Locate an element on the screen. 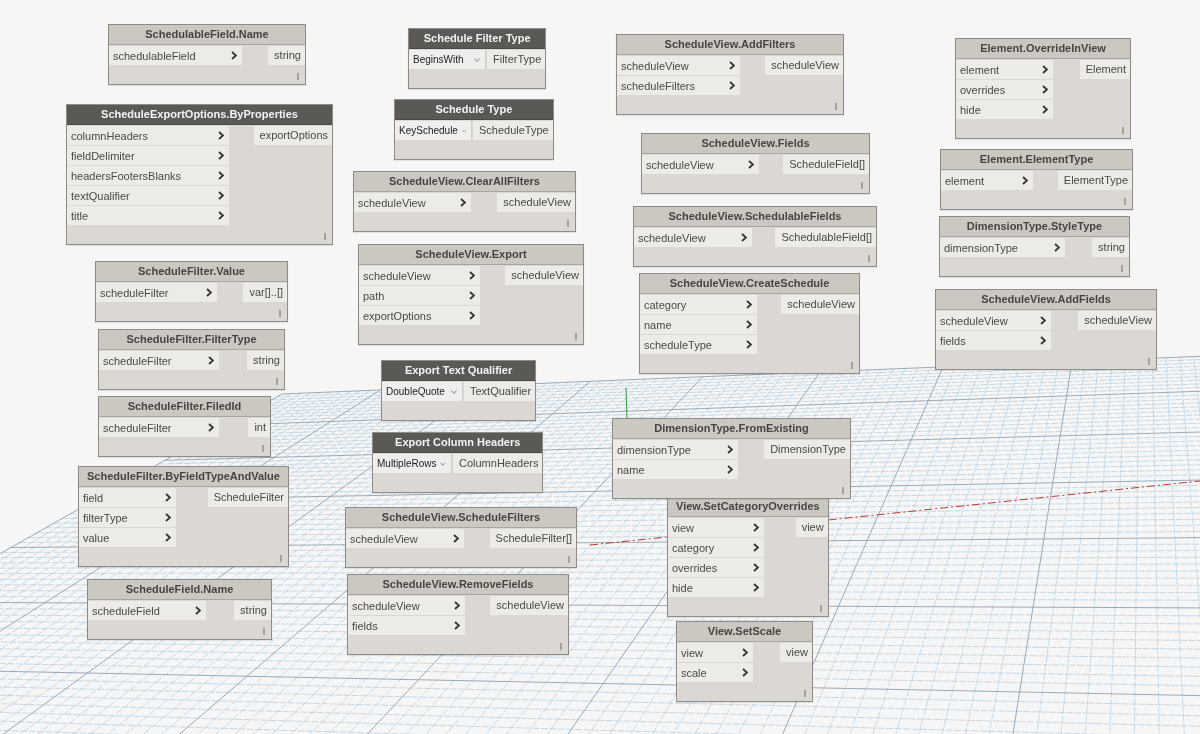 The height and width of the screenshot is (734, 1200). output-port: ScheduleField[] is located at coordinates (826, 164).